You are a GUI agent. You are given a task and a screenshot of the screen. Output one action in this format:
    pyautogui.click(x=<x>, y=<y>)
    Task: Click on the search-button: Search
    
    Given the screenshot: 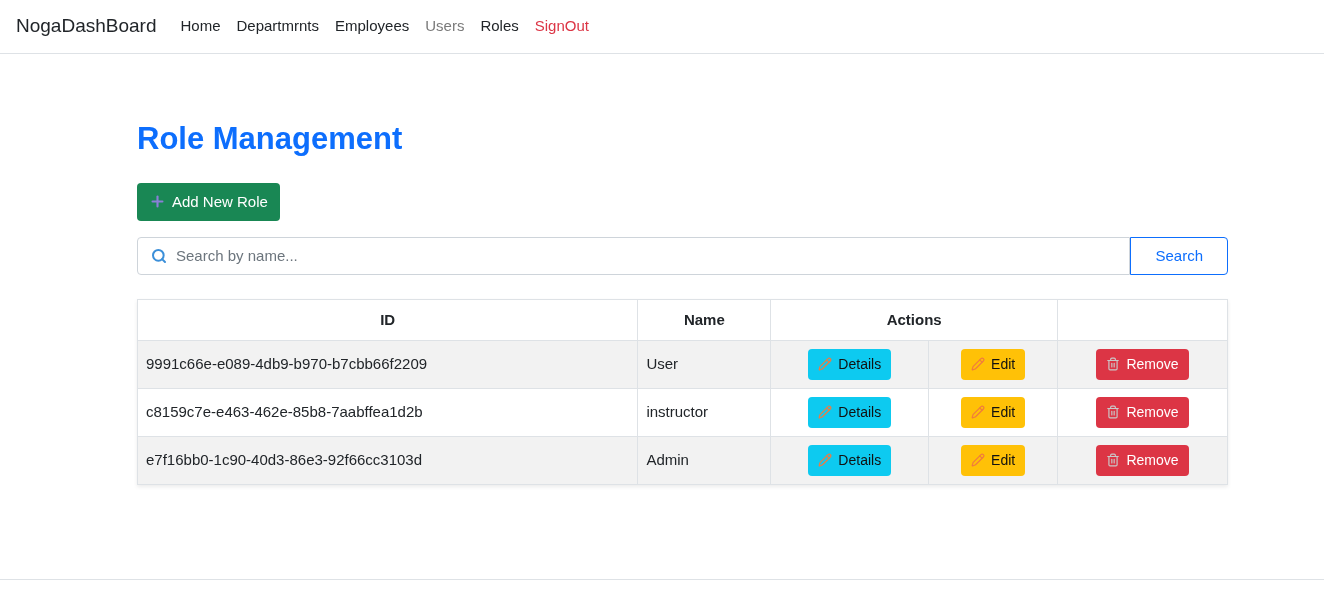 What is the action you would take?
    pyautogui.click(x=1179, y=255)
    